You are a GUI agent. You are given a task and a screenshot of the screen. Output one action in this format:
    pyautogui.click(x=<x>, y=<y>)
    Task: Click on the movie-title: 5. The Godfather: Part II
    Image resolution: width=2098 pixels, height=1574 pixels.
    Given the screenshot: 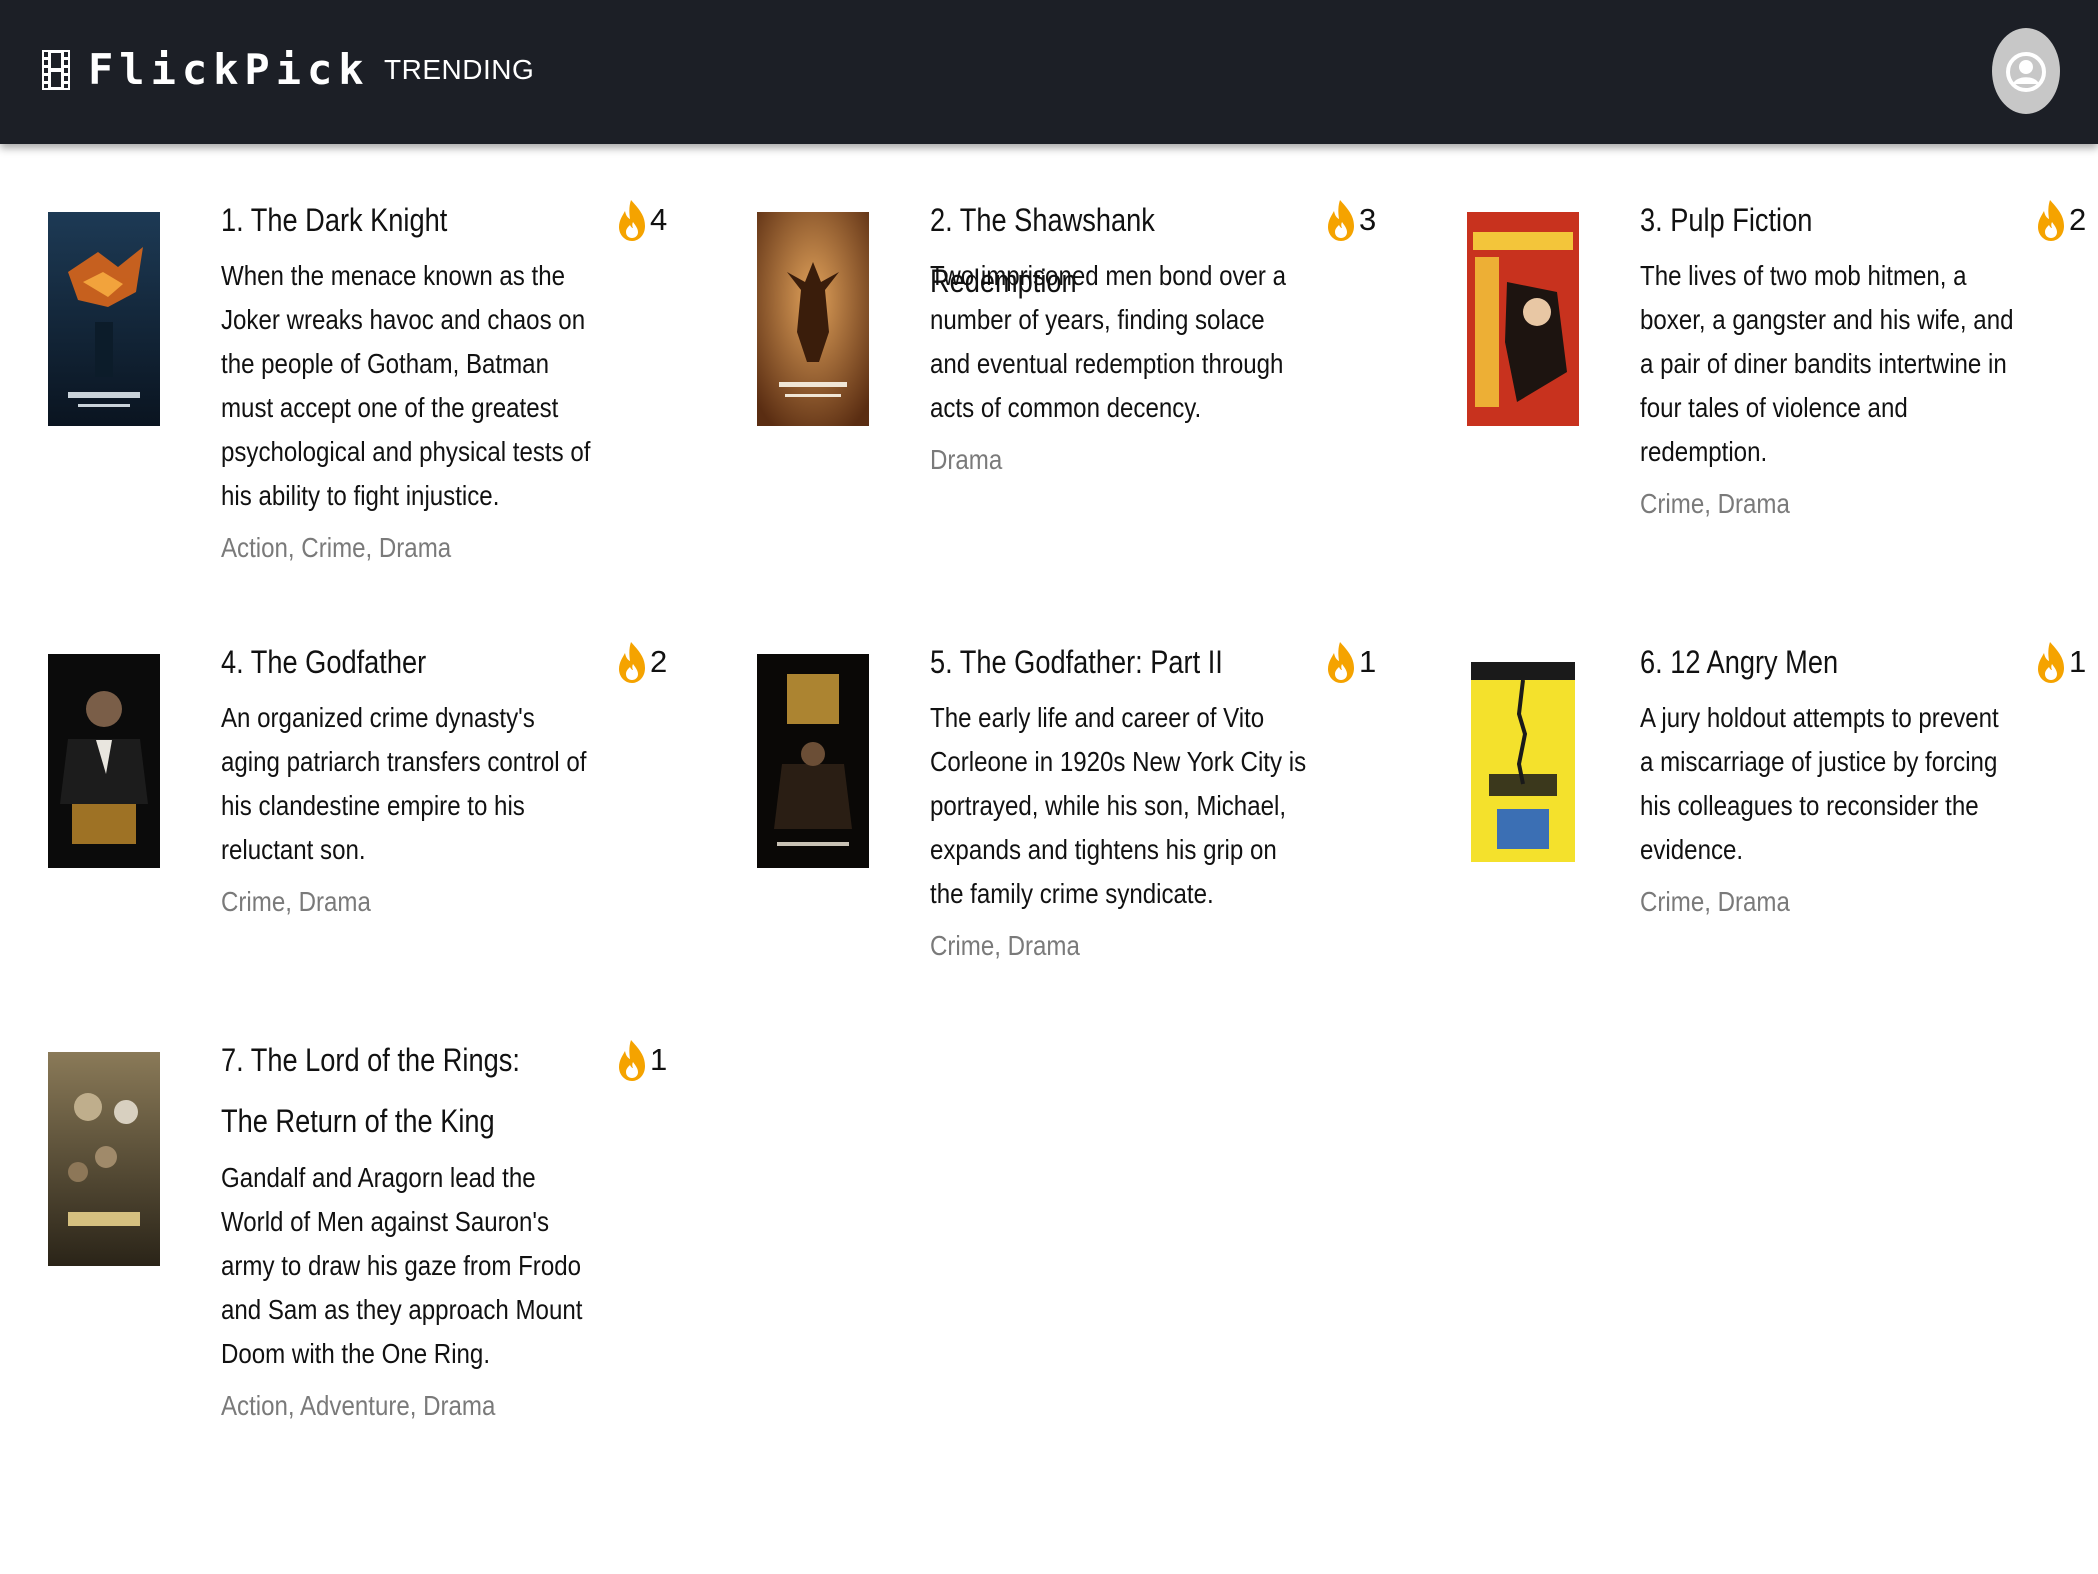 What is the action you would take?
    pyautogui.click(x=1096, y=662)
    